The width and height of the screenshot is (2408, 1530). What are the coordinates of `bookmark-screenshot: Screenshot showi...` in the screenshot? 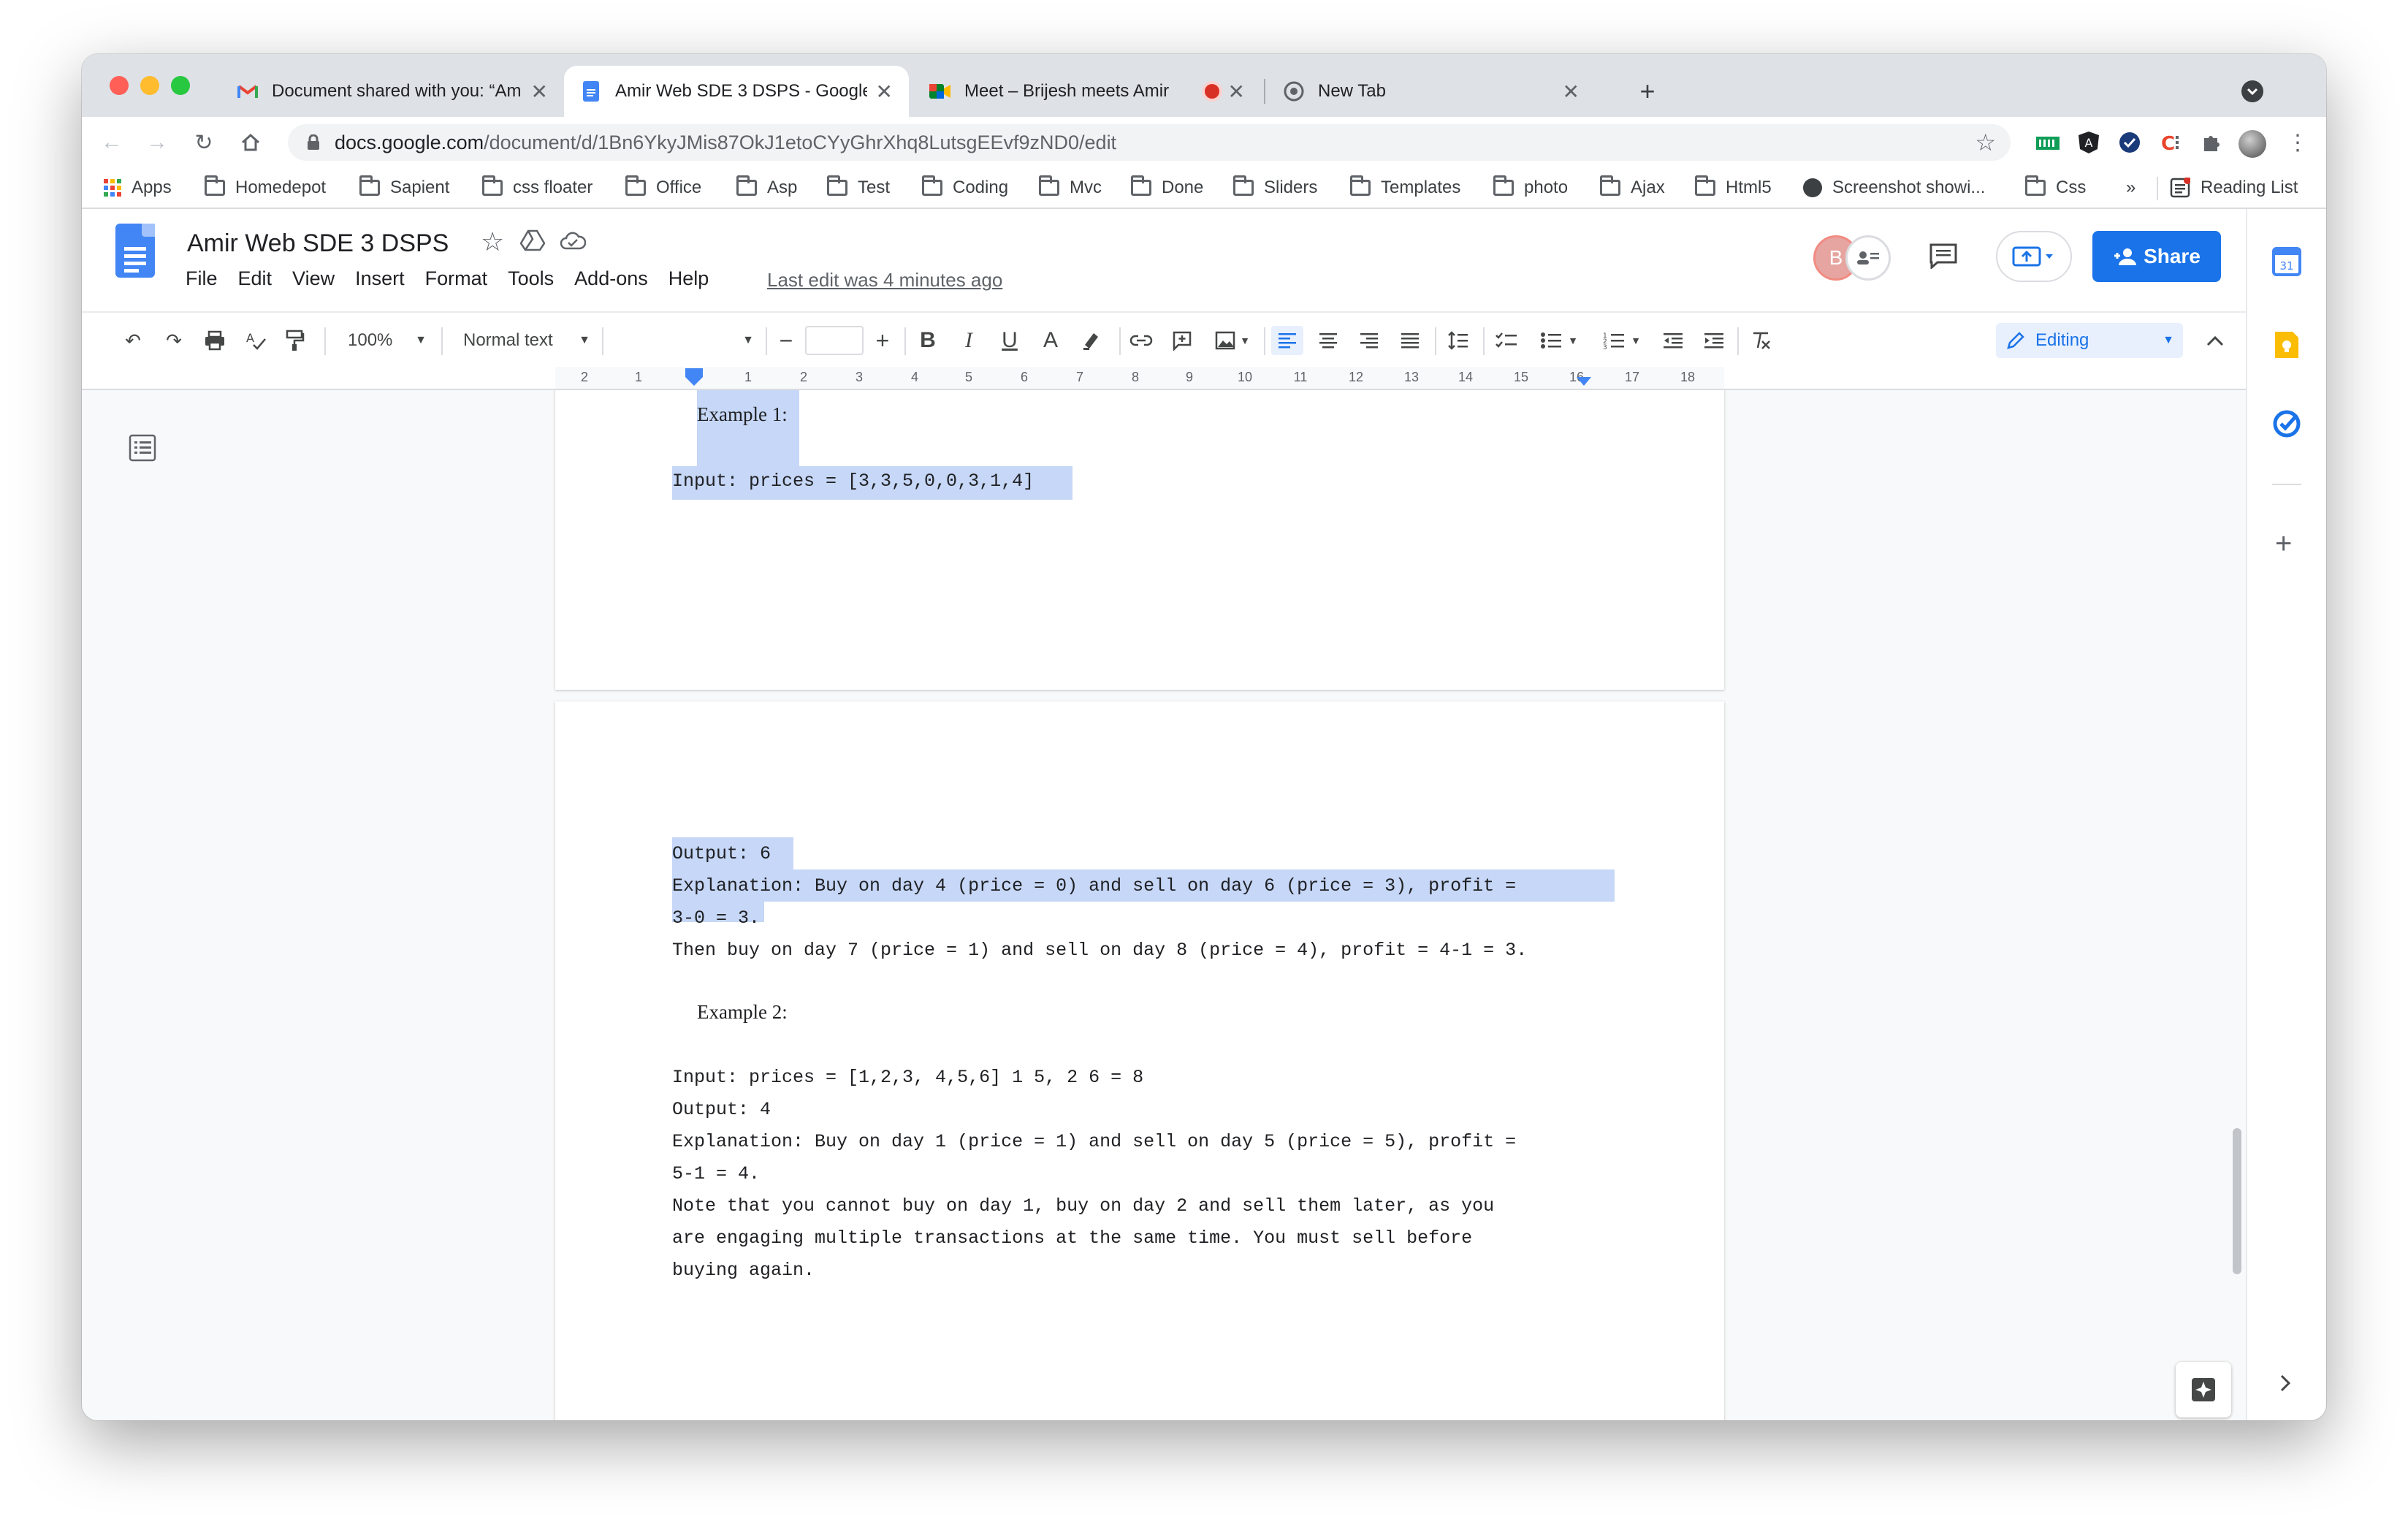 It's located at (1894, 187).